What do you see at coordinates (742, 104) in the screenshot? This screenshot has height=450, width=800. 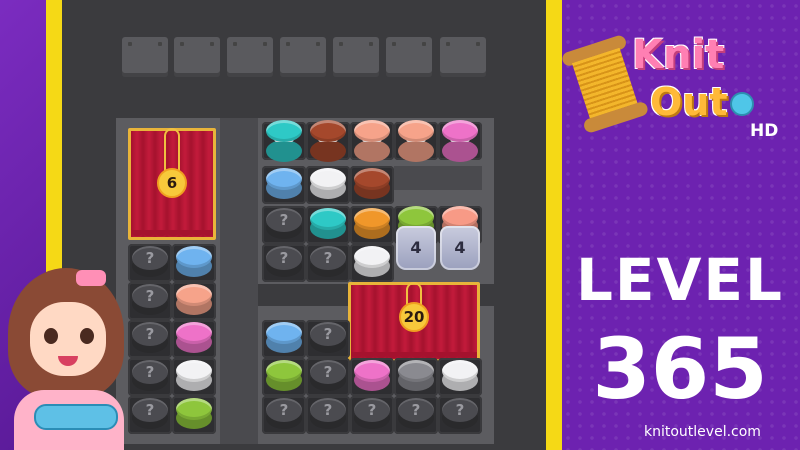 I see `sewing-button-icon` at bounding box center [742, 104].